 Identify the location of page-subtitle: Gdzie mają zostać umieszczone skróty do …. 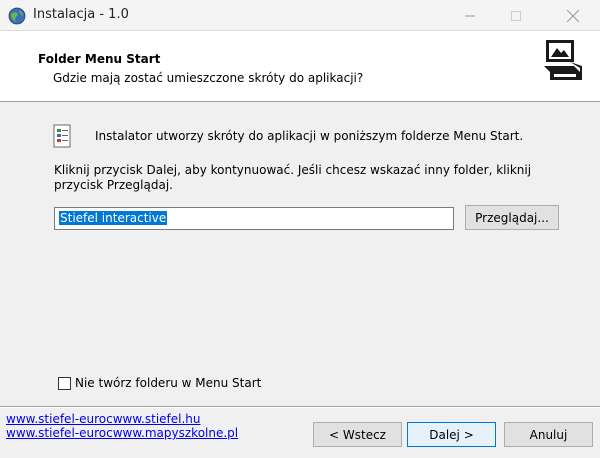
(208, 78).